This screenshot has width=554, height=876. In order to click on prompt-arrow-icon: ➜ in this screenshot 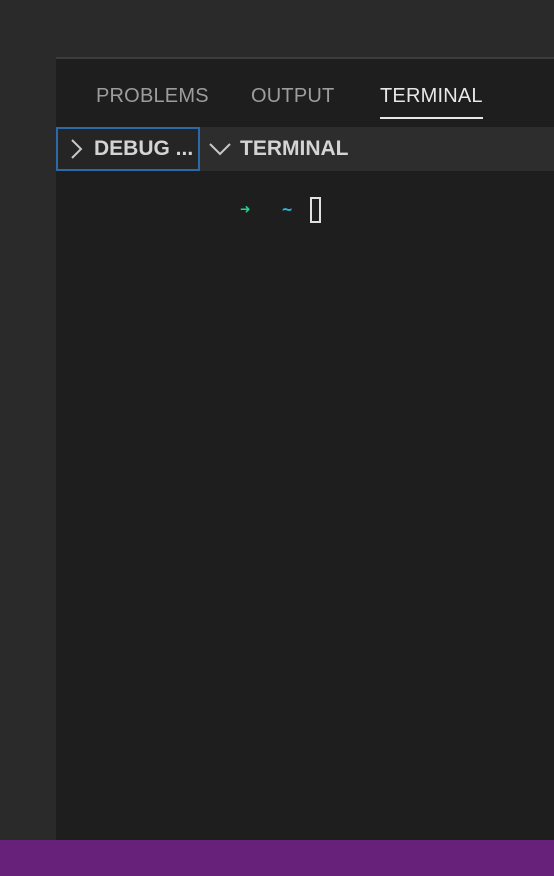, I will do `click(245, 210)`.